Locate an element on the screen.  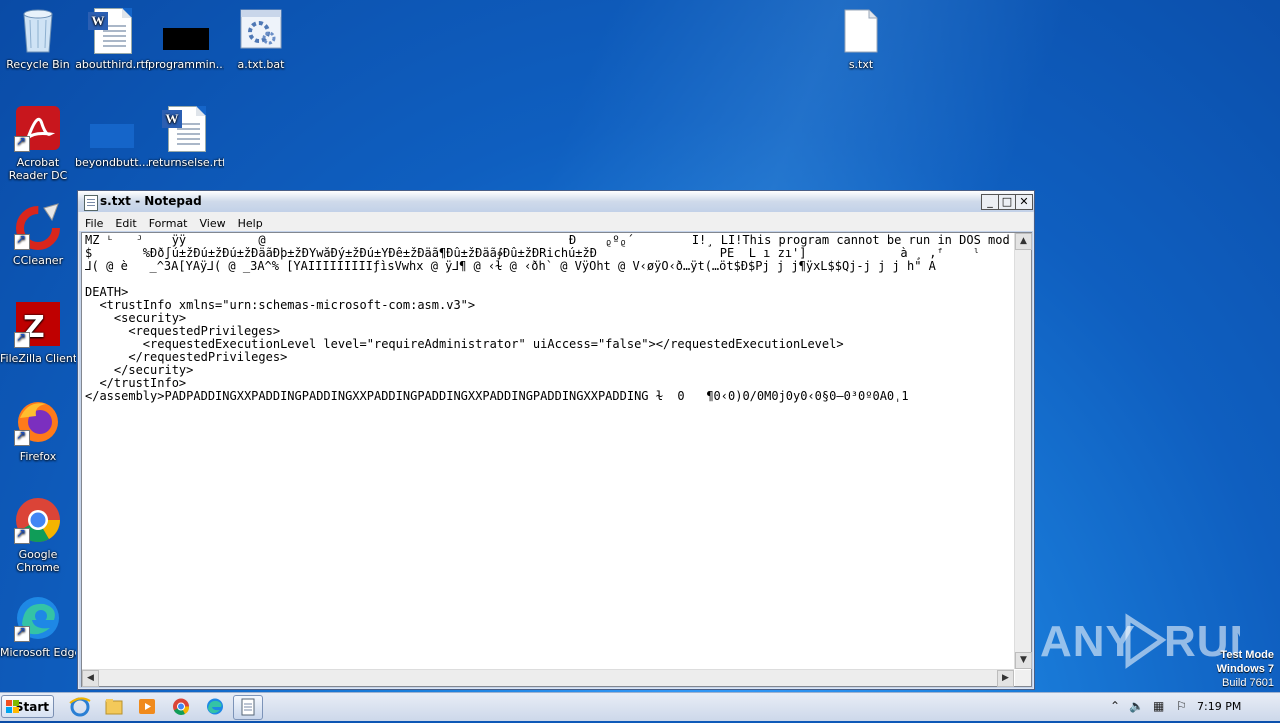
menu-format: Format is located at coordinates (168, 223).